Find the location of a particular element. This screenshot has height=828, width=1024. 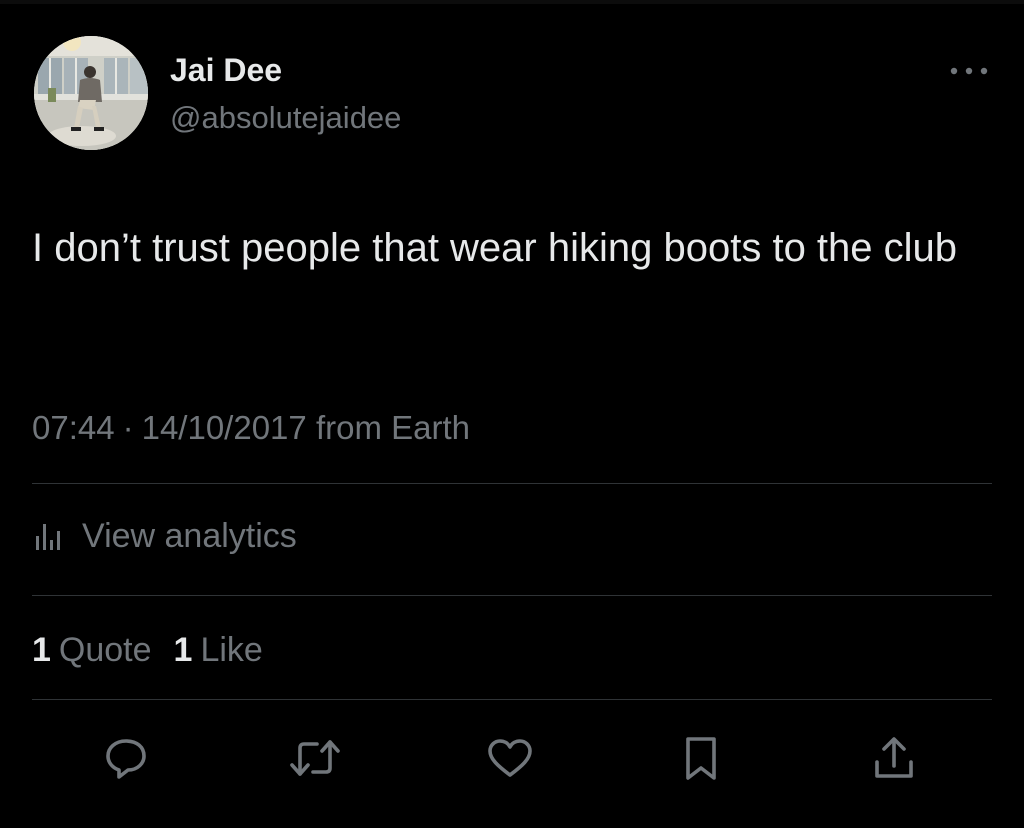

heart-icon is located at coordinates (510, 758).